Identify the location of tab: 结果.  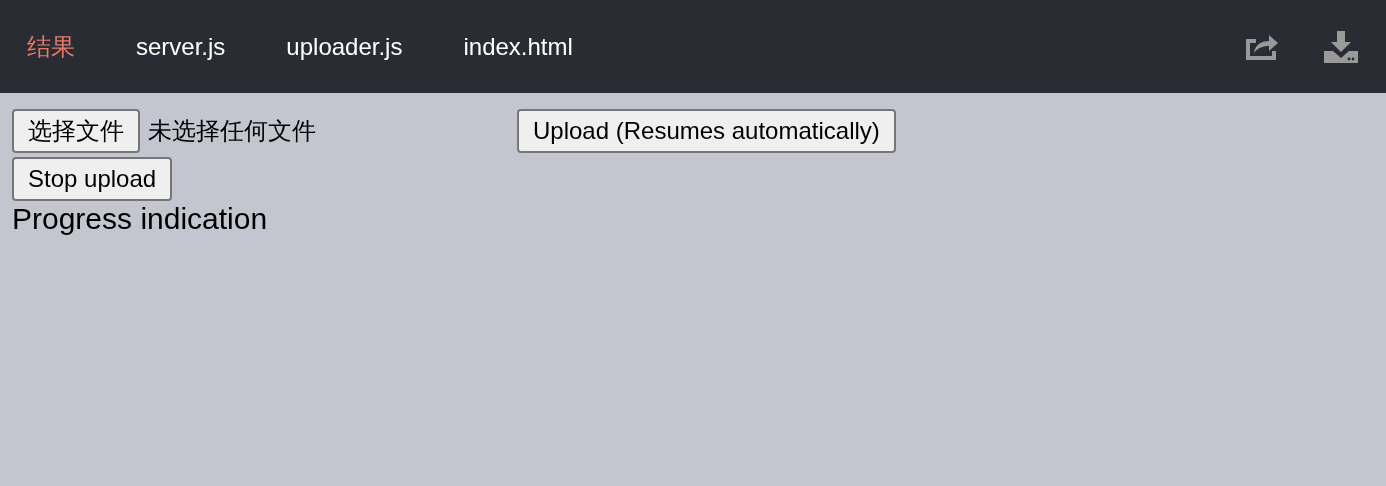
(51, 46).